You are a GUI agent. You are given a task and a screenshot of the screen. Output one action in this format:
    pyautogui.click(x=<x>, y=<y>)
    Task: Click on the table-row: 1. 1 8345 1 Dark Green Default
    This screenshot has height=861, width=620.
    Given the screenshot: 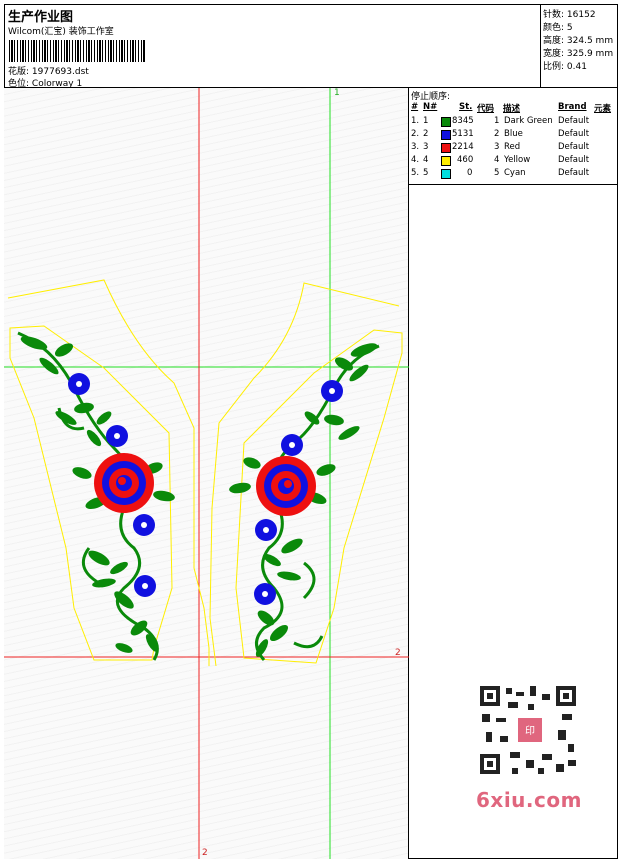 What is the action you would take?
    pyautogui.click(x=513, y=122)
    